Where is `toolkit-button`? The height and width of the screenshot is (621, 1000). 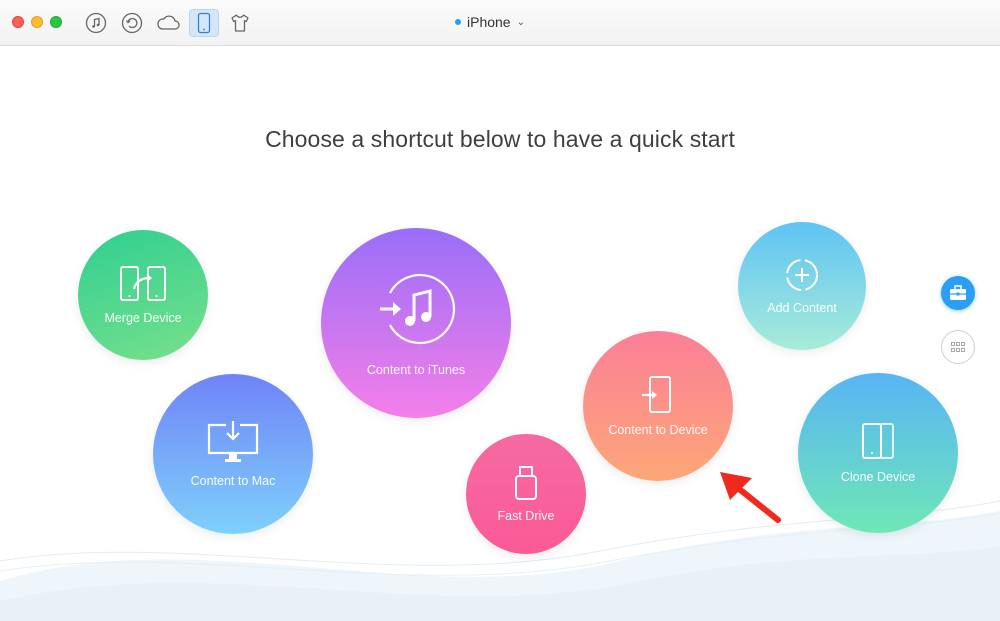 toolkit-button is located at coordinates (958, 293).